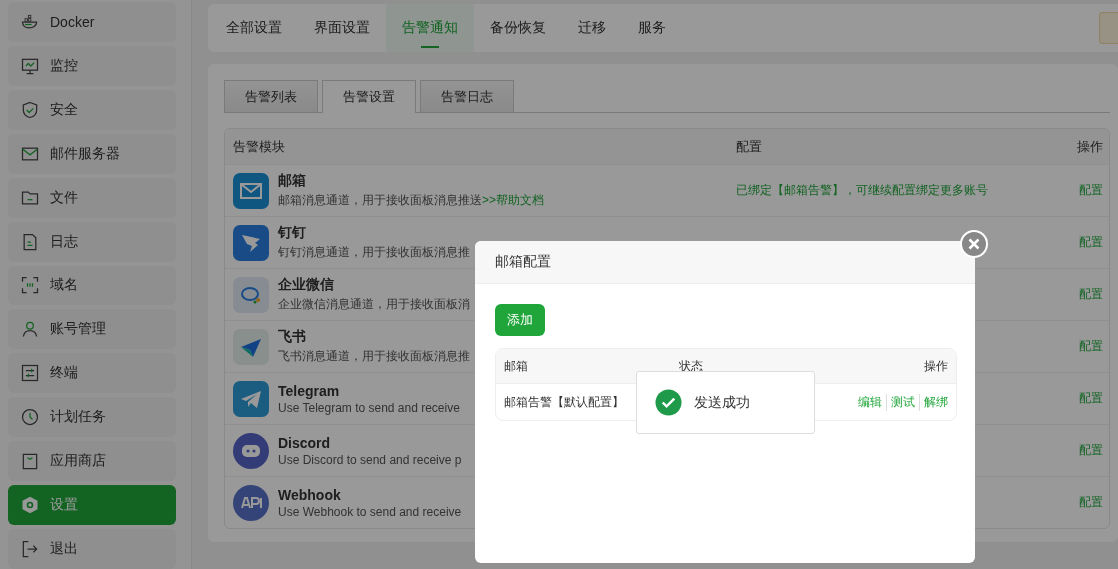 The height and width of the screenshot is (569, 1118). Describe the element at coordinates (310, 494) in the screenshot. I see `channel-name: Webhook` at that location.